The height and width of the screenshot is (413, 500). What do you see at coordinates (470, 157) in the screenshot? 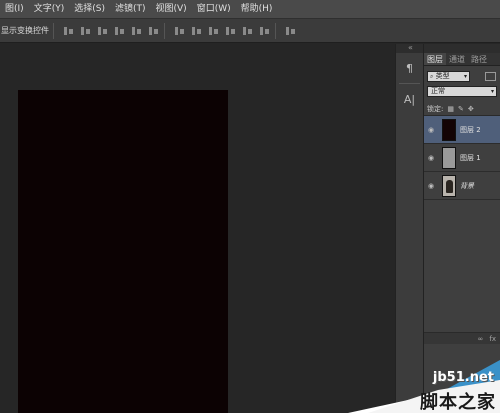
I see `layer-name: 图层 1` at bounding box center [470, 157].